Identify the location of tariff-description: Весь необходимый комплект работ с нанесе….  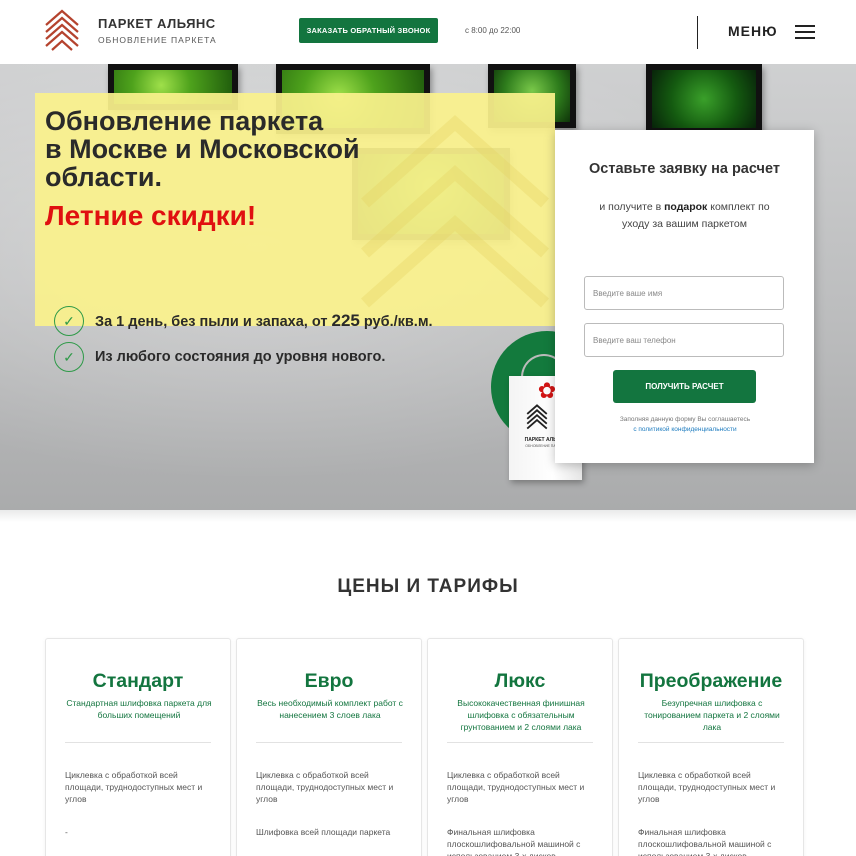
(330, 709).